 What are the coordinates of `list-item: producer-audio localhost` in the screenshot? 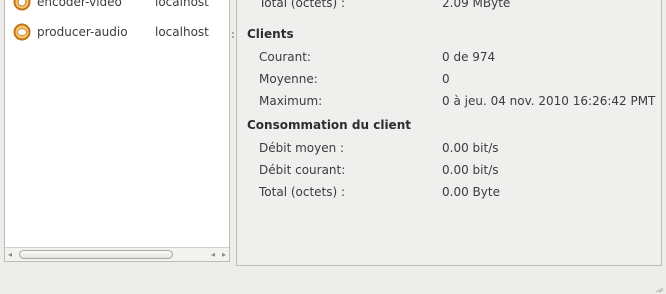 It's located at (117, 32).